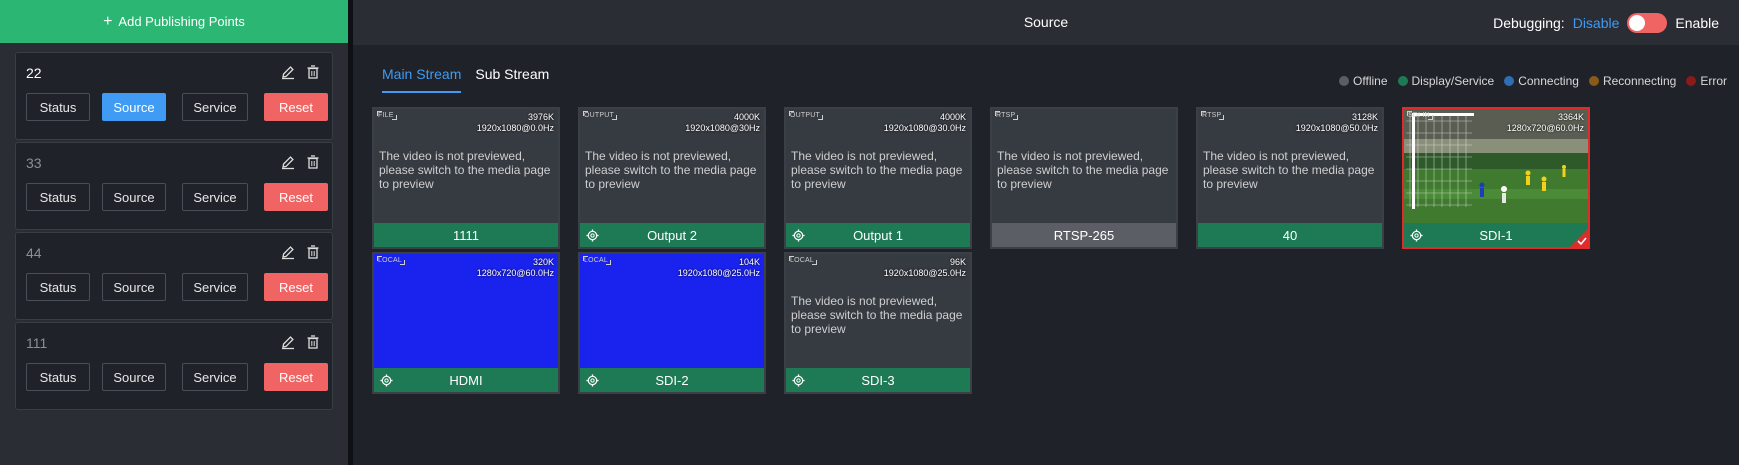 This screenshot has height=465, width=1739. I want to click on debugging-control: Debugging: Disable Enable, so click(1606, 23).